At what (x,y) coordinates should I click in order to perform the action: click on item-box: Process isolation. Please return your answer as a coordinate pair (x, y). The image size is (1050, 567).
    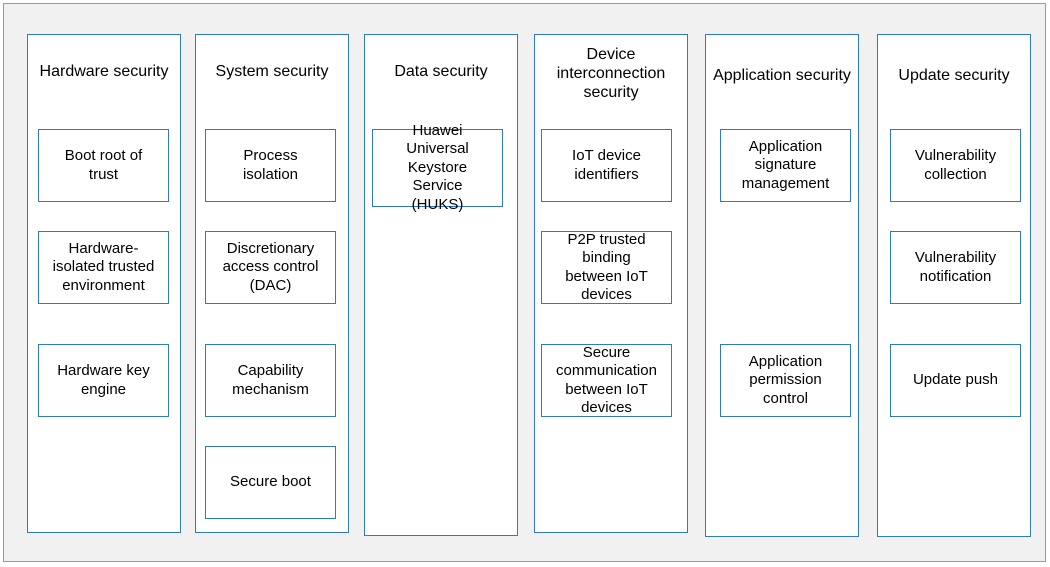
    Looking at the image, I should click on (270, 165).